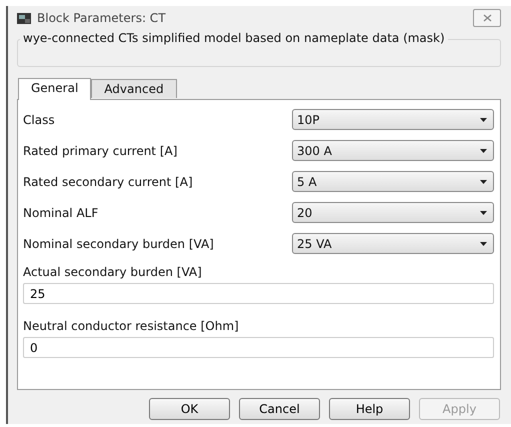 This screenshot has height=427, width=511. I want to click on dropdown: 300 A, so click(393, 150).